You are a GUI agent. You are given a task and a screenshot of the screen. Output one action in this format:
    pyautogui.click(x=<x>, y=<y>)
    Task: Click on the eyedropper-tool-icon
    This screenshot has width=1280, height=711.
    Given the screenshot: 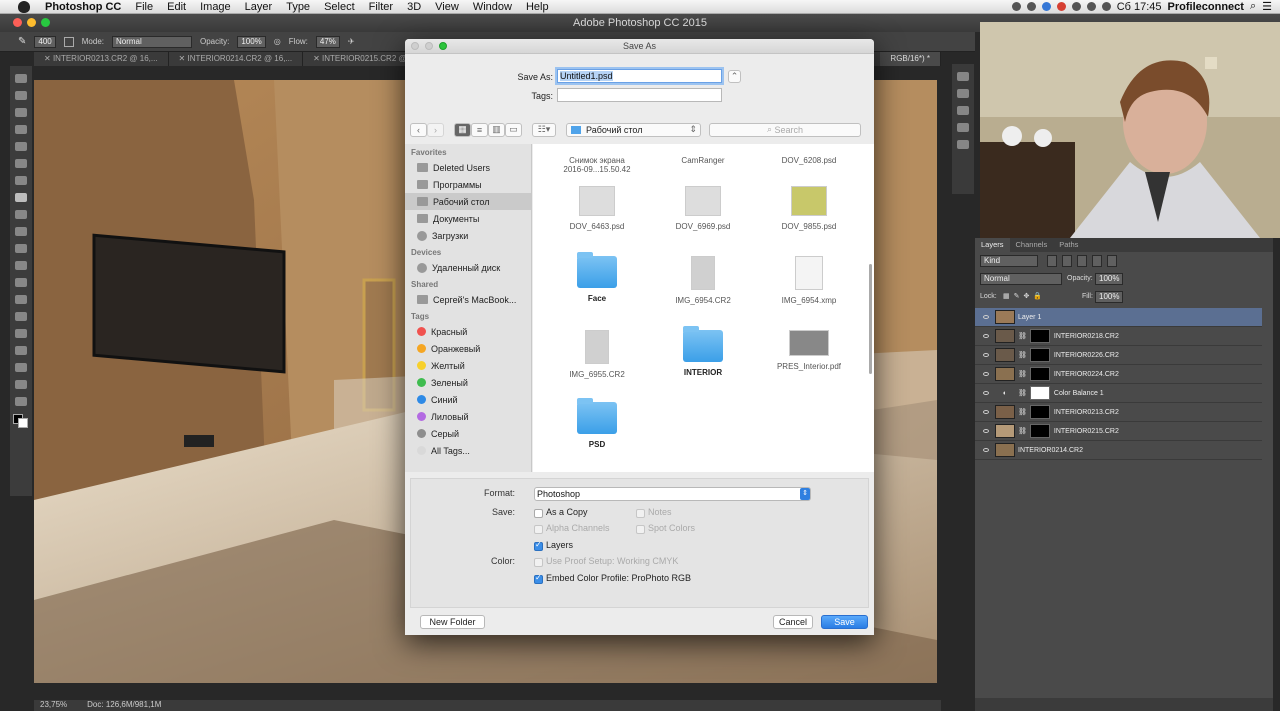 What is the action you would take?
    pyautogui.click(x=21, y=163)
    